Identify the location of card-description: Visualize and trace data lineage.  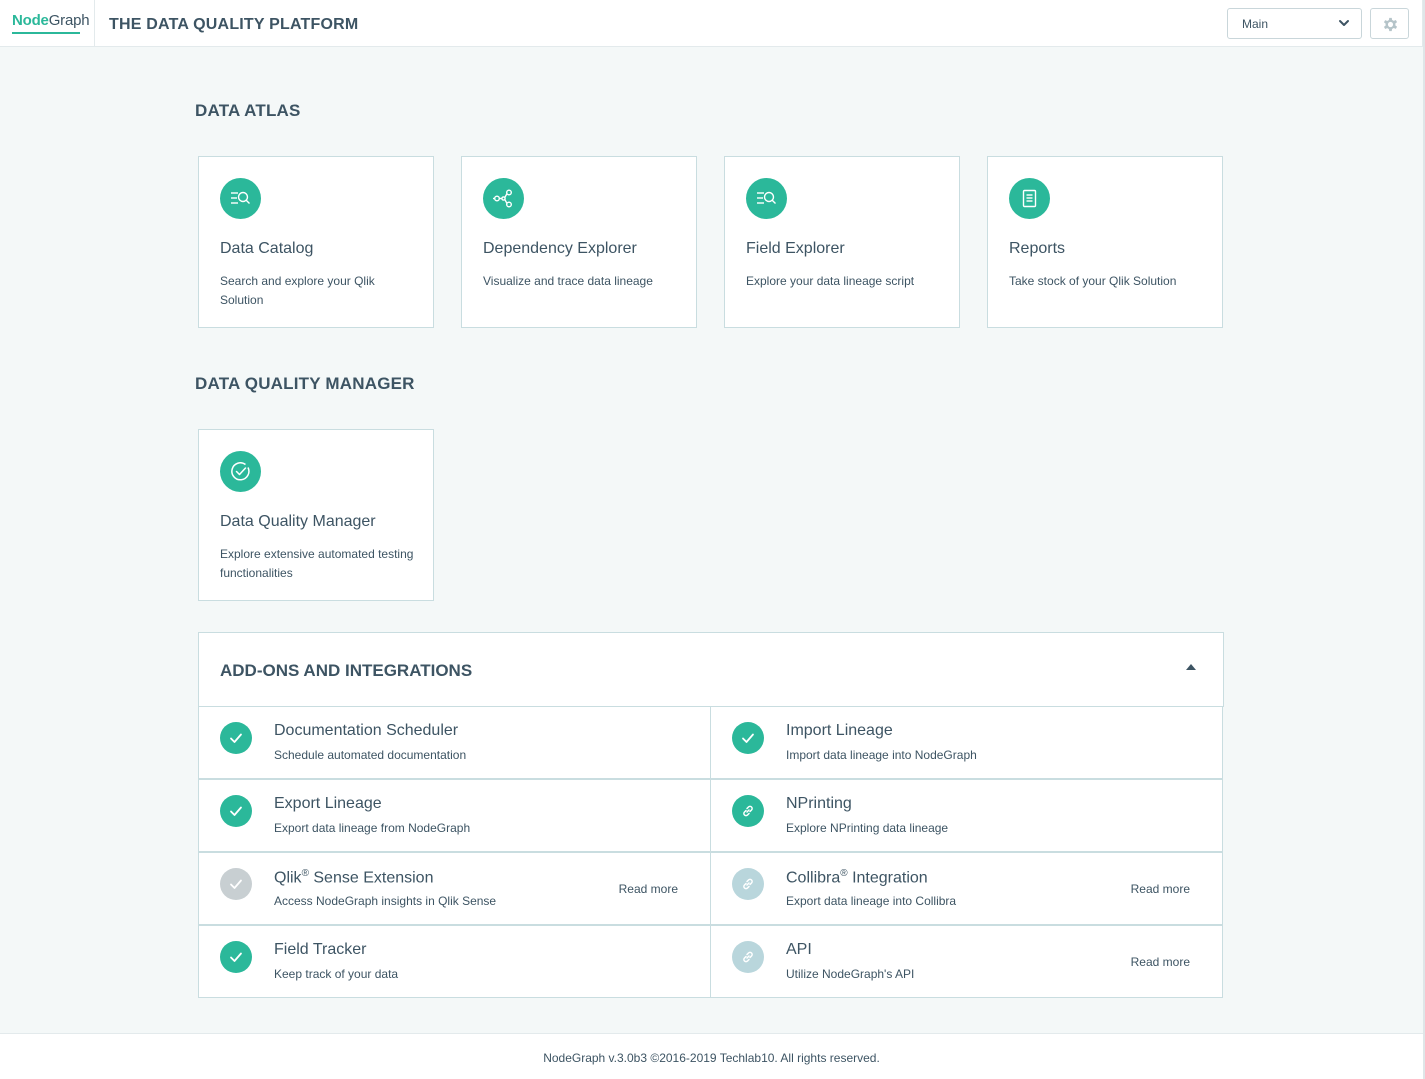
(568, 281).